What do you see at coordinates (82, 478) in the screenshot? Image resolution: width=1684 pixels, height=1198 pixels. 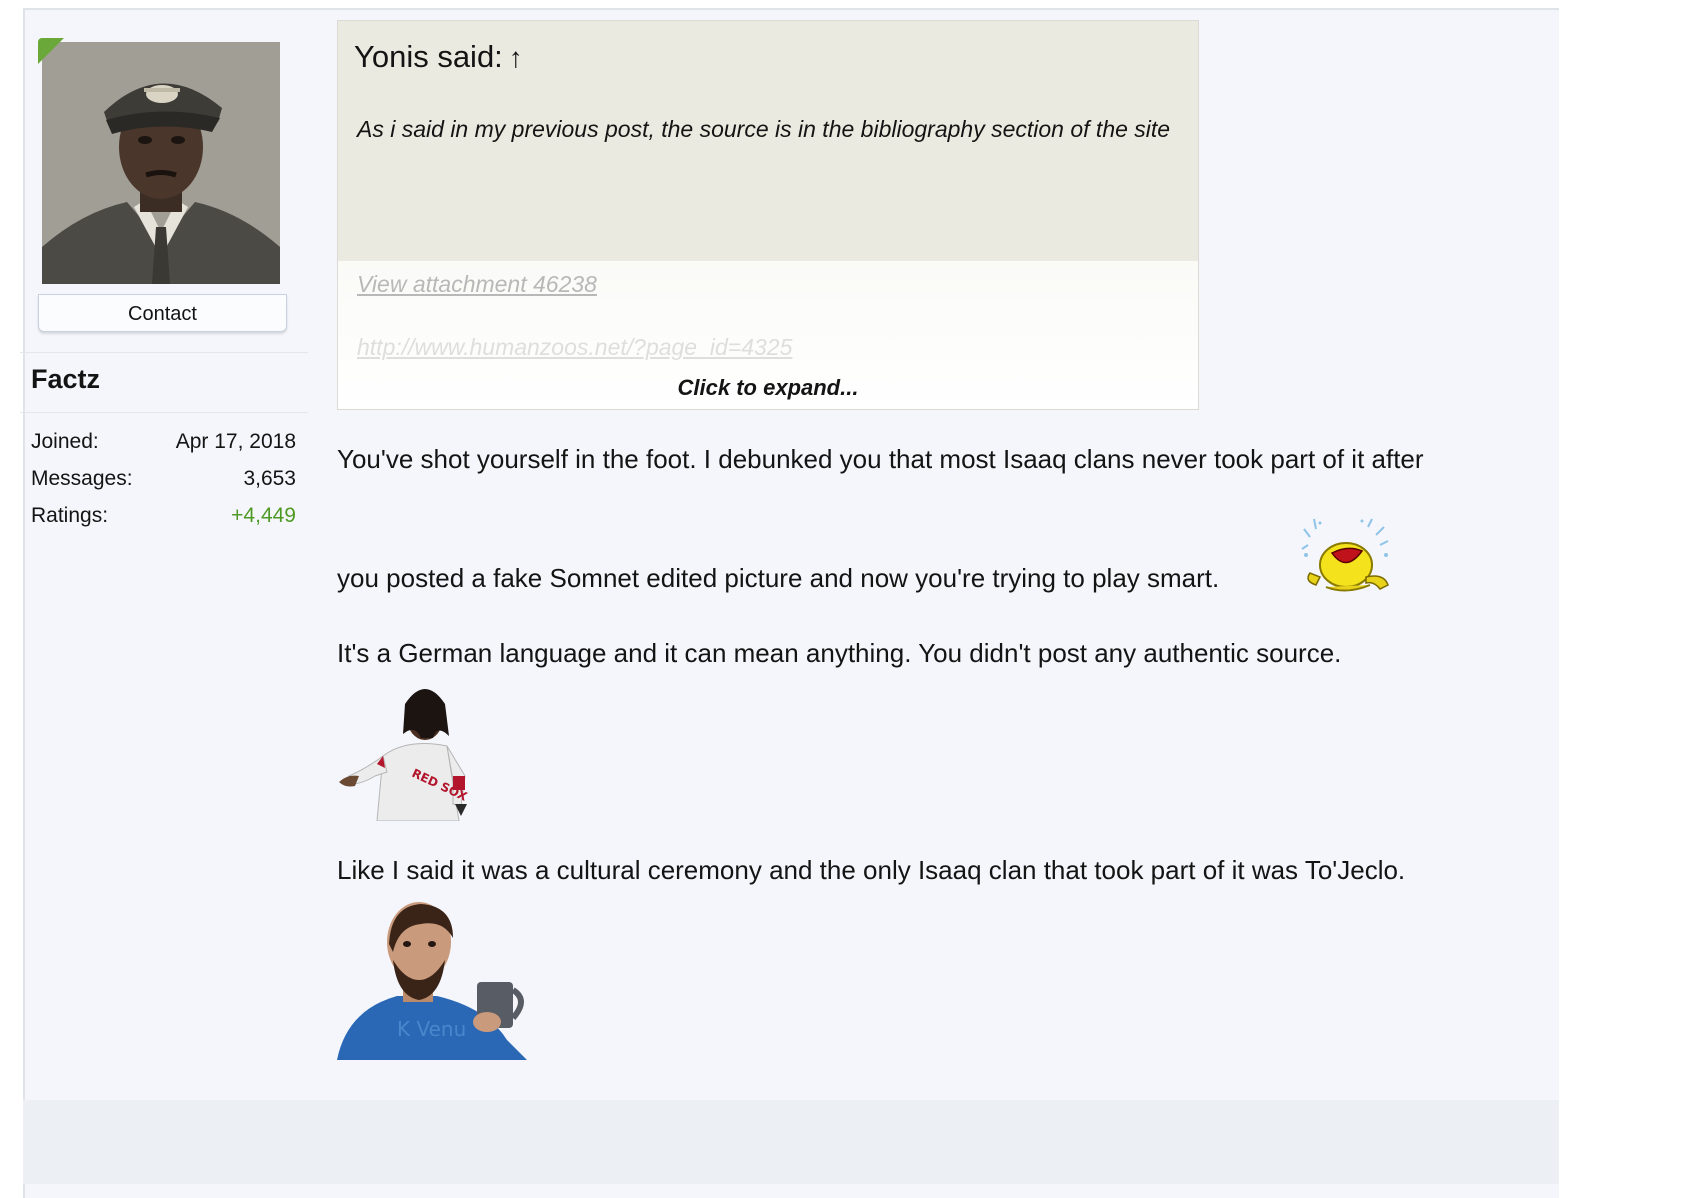 I see `stat-label: Messages:` at bounding box center [82, 478].